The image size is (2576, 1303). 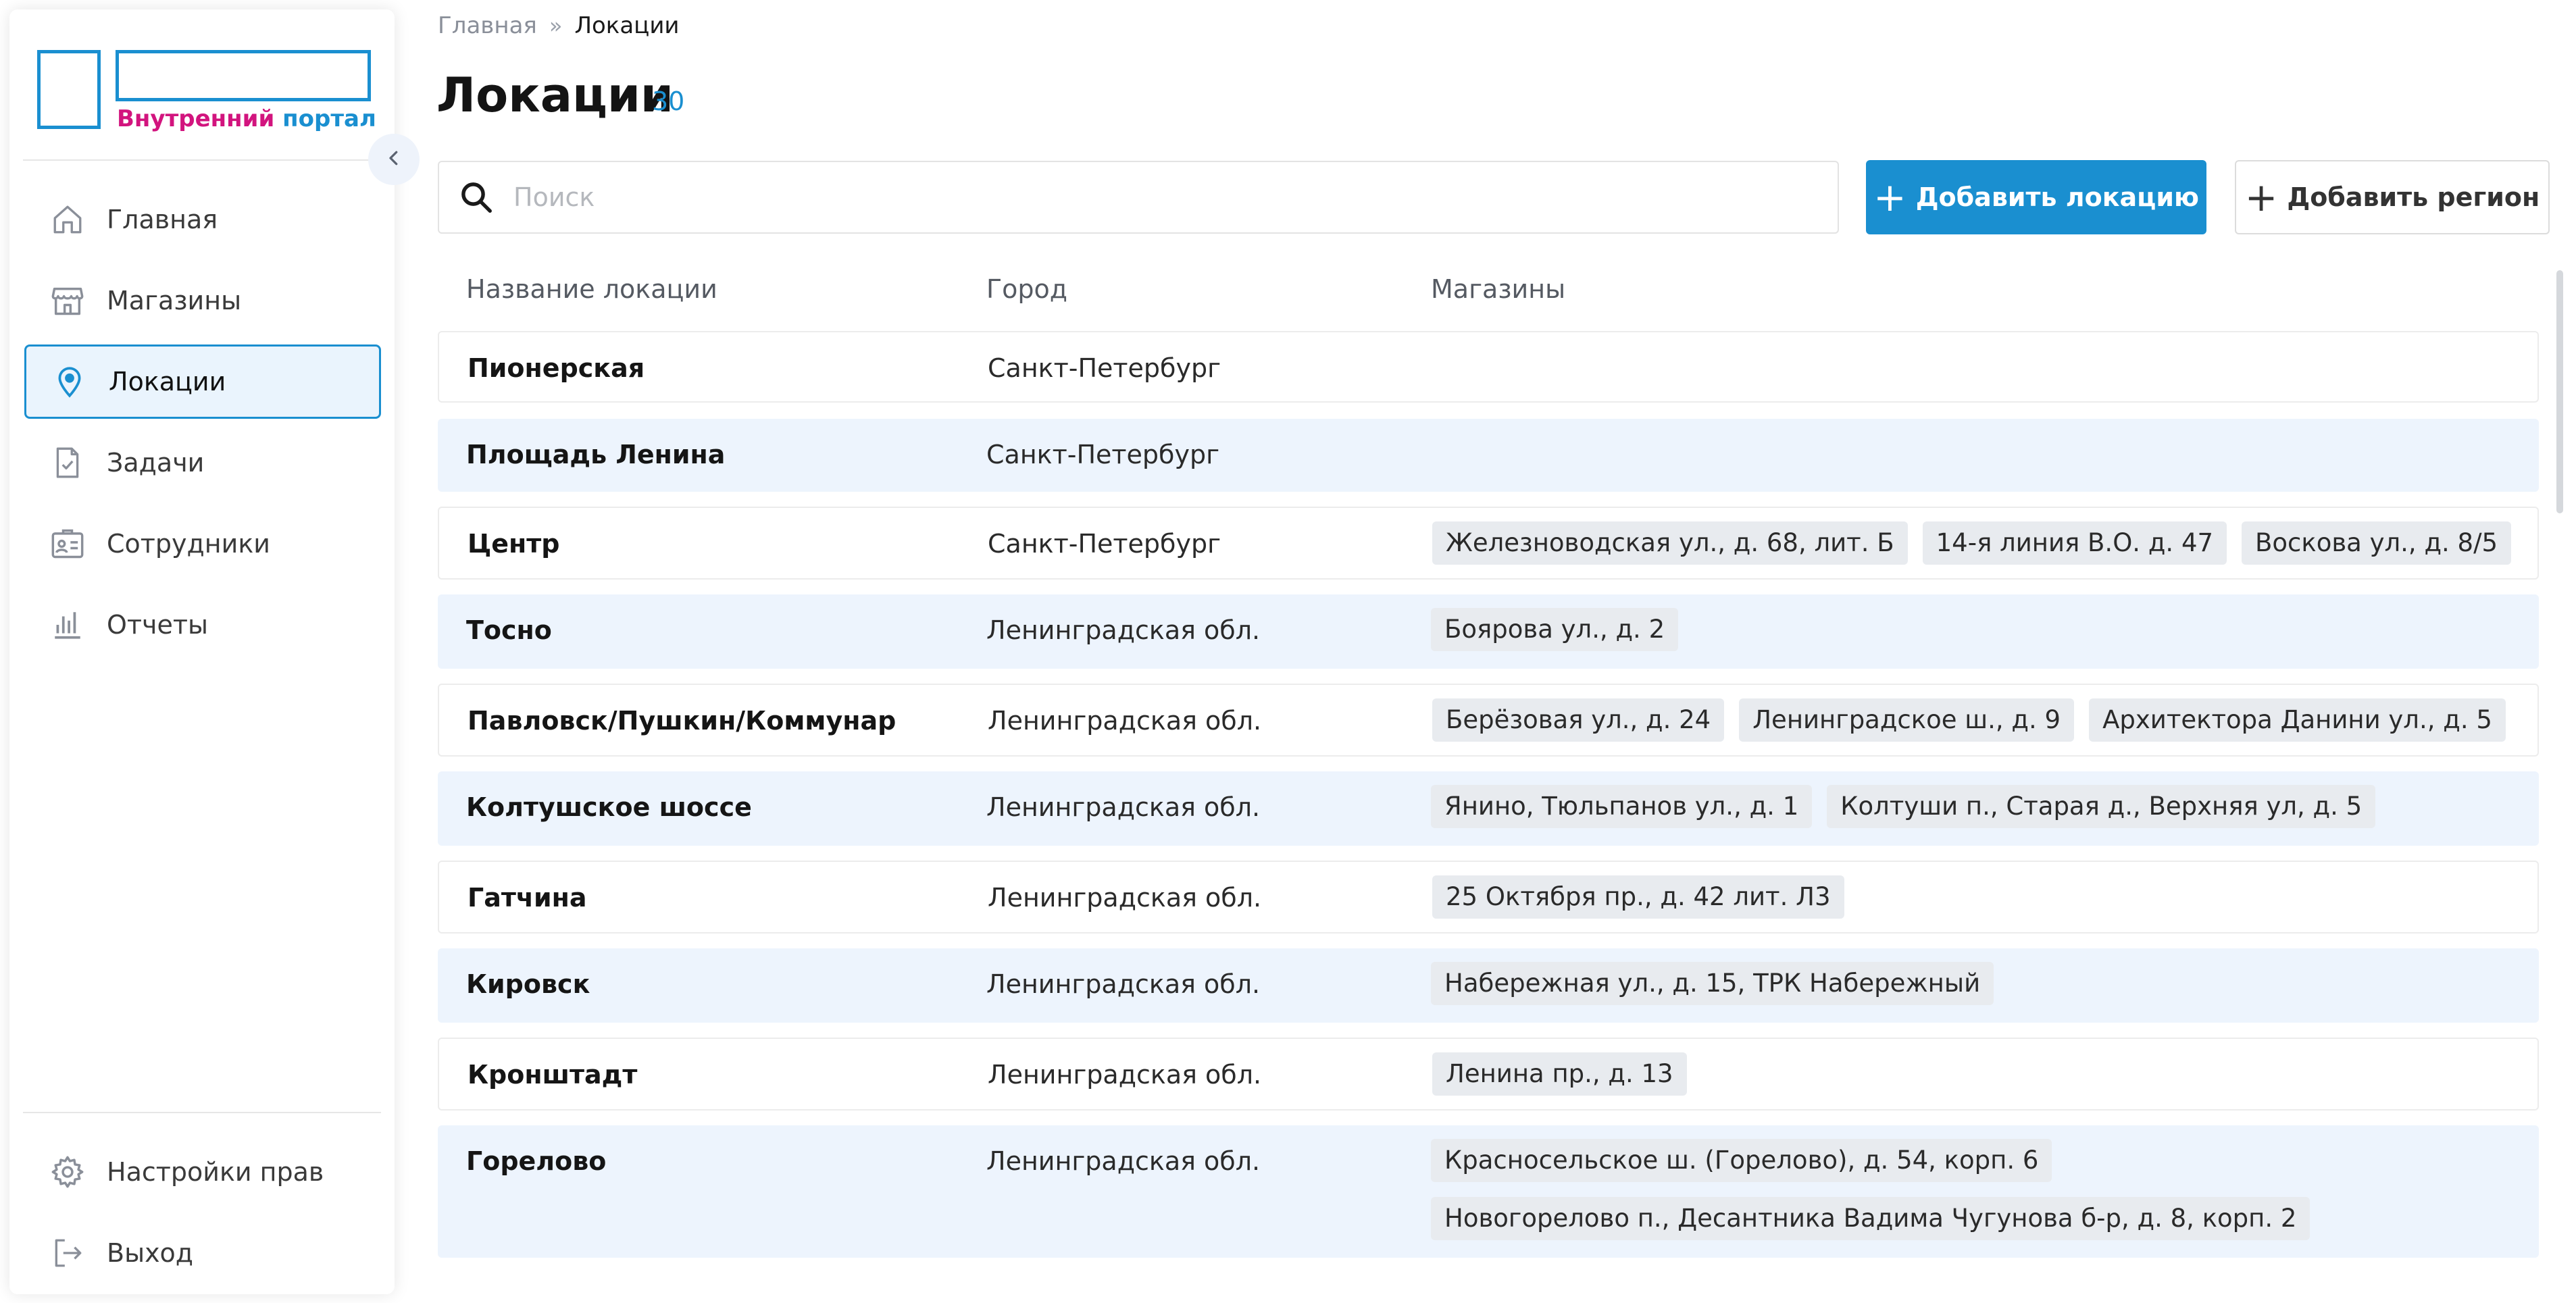 What do you see at coordinates (167, 382) in the screenshot?
I see `sidebar-item-label: Локации` at bounding box center [167, 382].